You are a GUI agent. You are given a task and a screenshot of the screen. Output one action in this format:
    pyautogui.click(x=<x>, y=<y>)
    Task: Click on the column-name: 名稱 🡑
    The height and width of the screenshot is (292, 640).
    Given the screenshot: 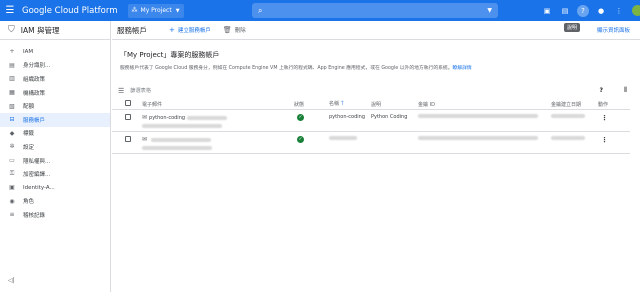 What is the action you would take?
    pyautogui.click(x=350, y=104)
    